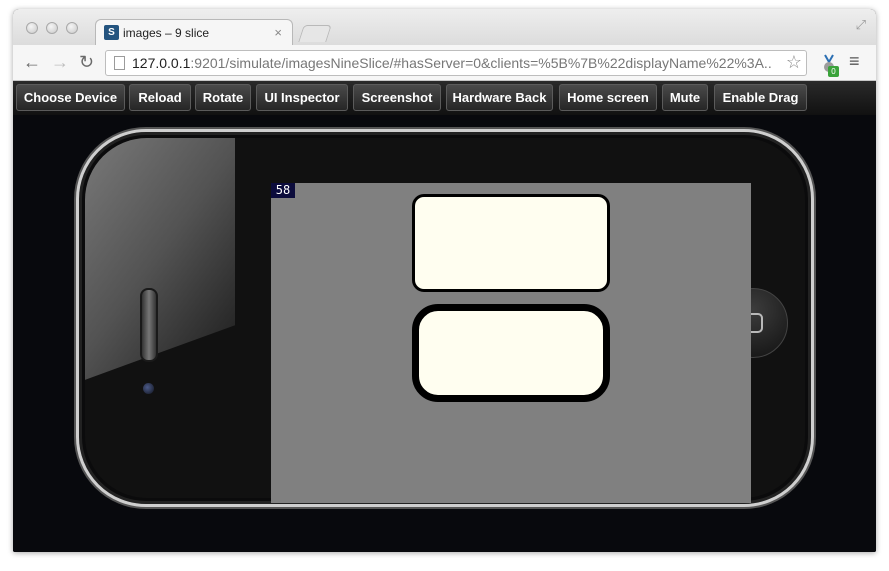  I want to click on reload-icon: ↻, so click(86, 62).